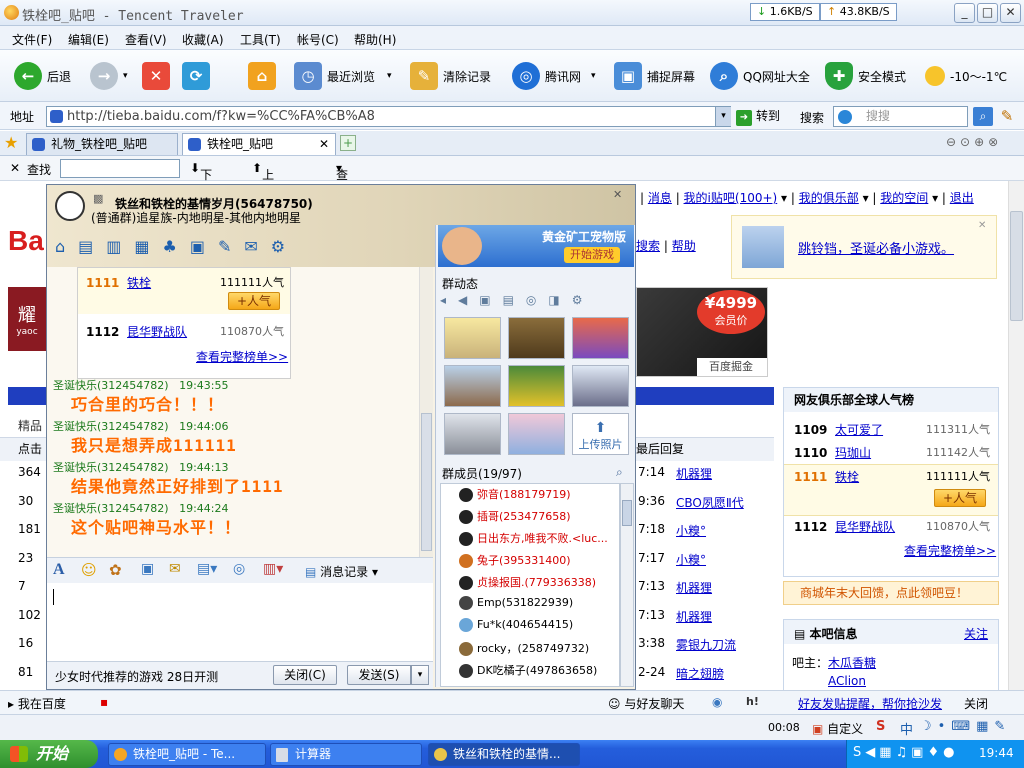 The height and width of the screenshot is (768, 1024). I want to click on ad-banner: ¥4999 会员价 百度掘金, so click(702, 332).